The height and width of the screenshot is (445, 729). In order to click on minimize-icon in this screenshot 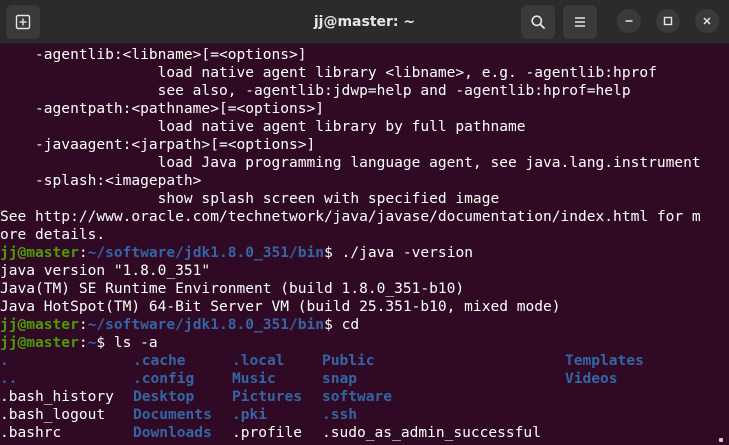, I will do `click(629, 21)`.